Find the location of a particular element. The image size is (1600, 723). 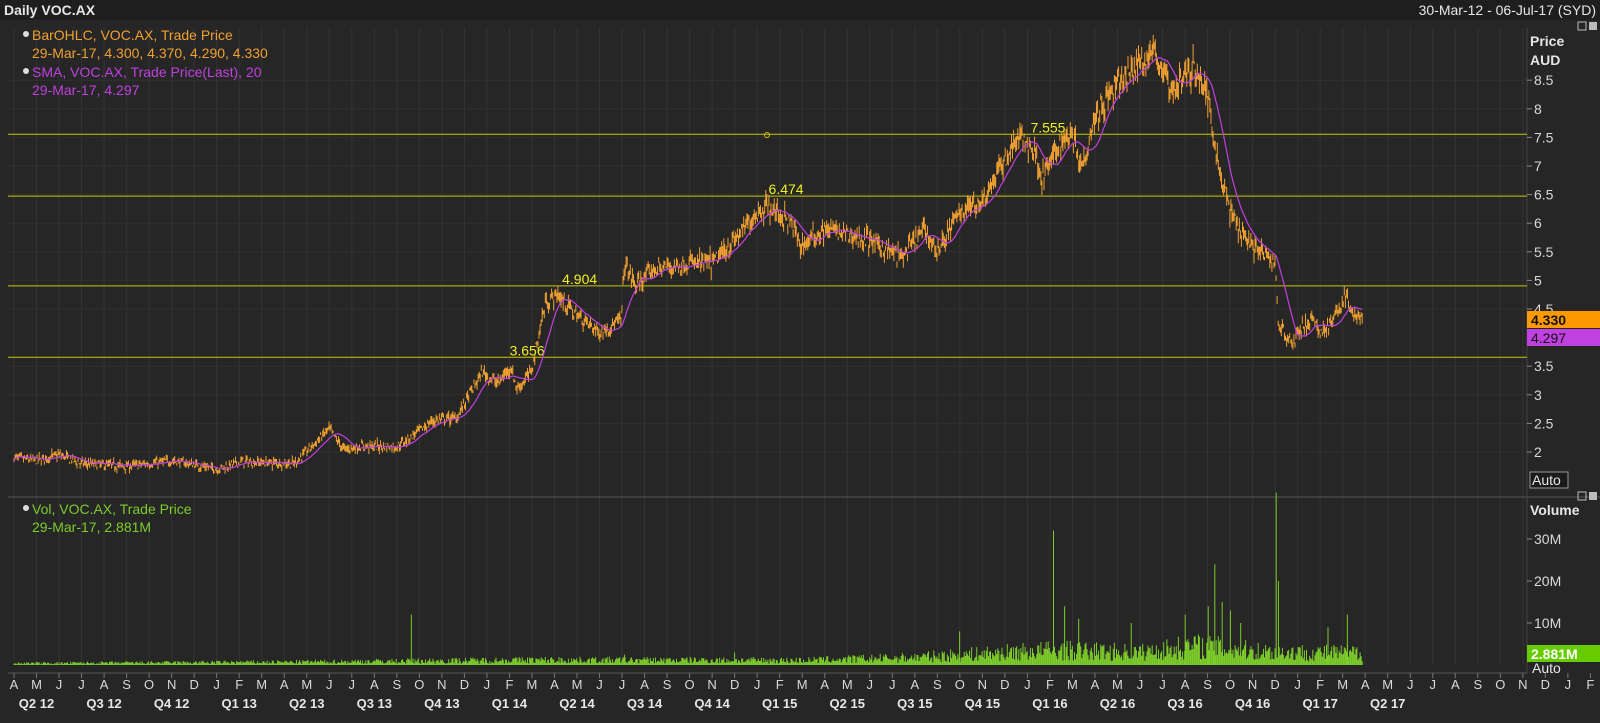

date-range: 30-Mar-12 - 06-Jul-17 (SYD) is located at coordinates (1507, 10).